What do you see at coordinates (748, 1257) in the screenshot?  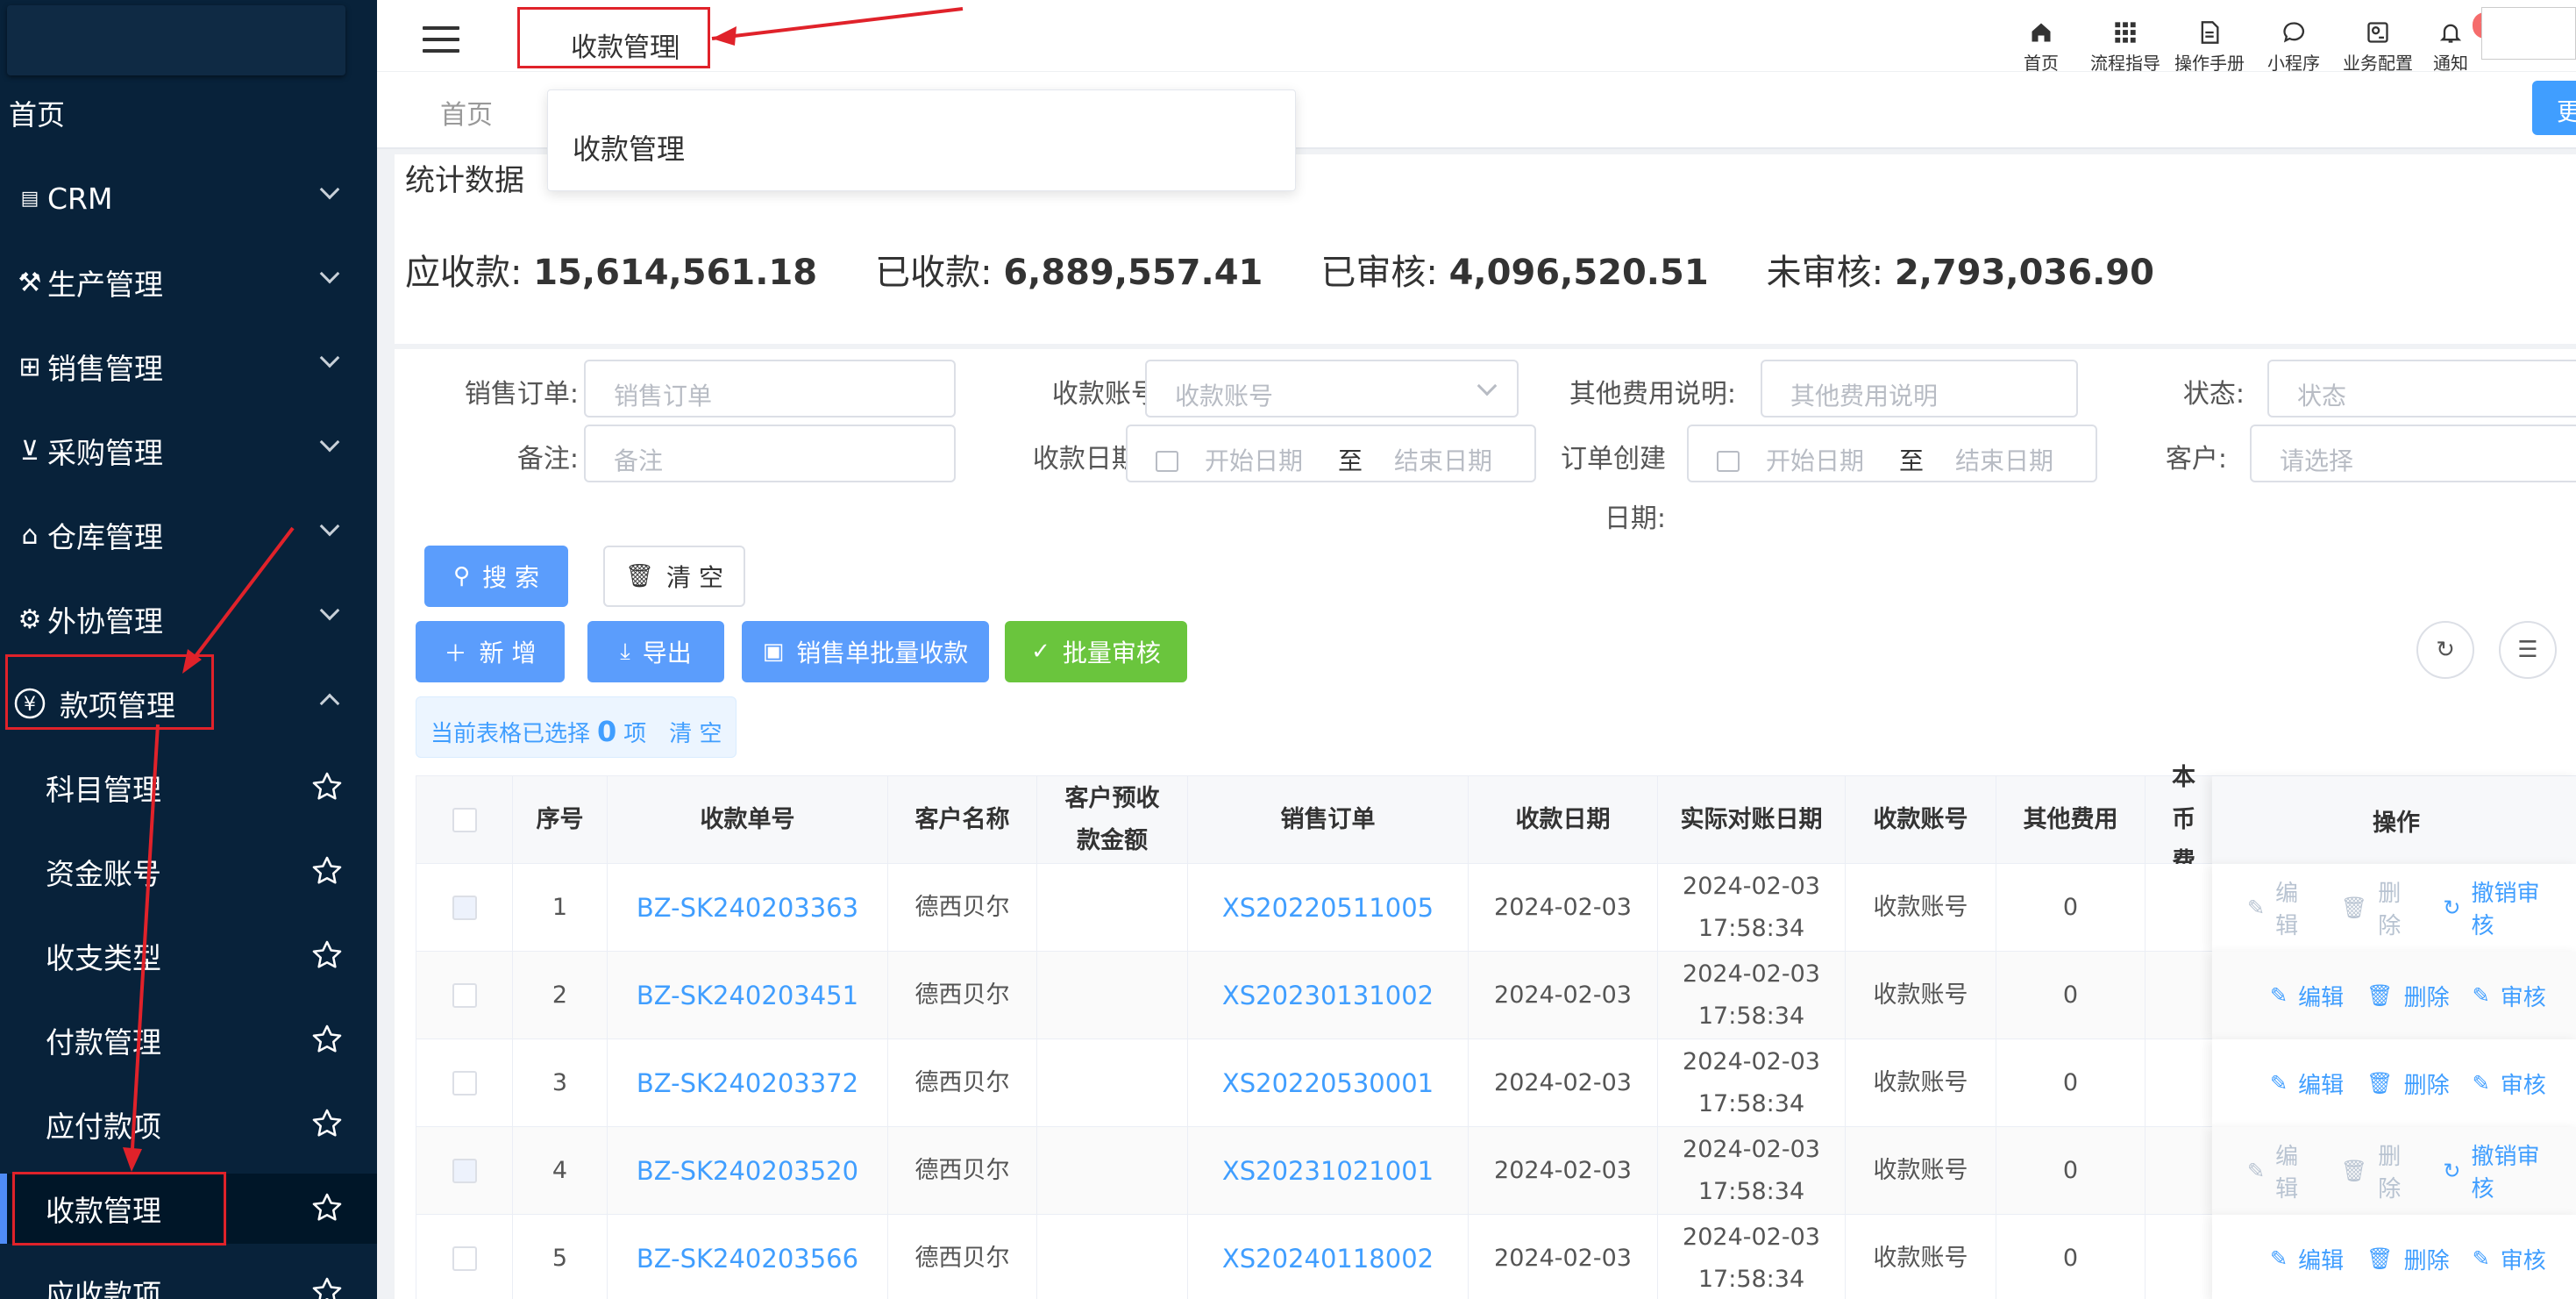 I see `cell-receipt-no: BZ-SK240203566` at bounding box center [748, 1257].